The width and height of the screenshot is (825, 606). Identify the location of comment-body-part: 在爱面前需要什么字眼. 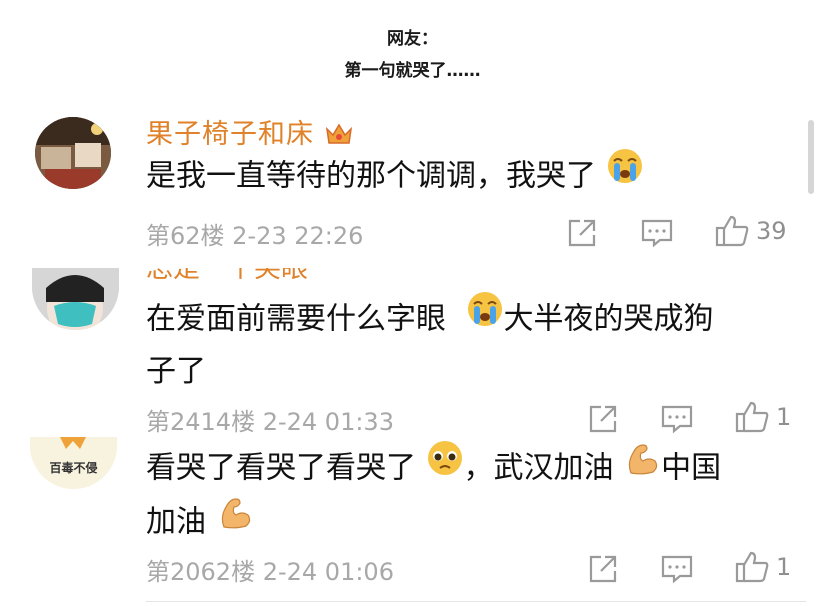
(296, 319).